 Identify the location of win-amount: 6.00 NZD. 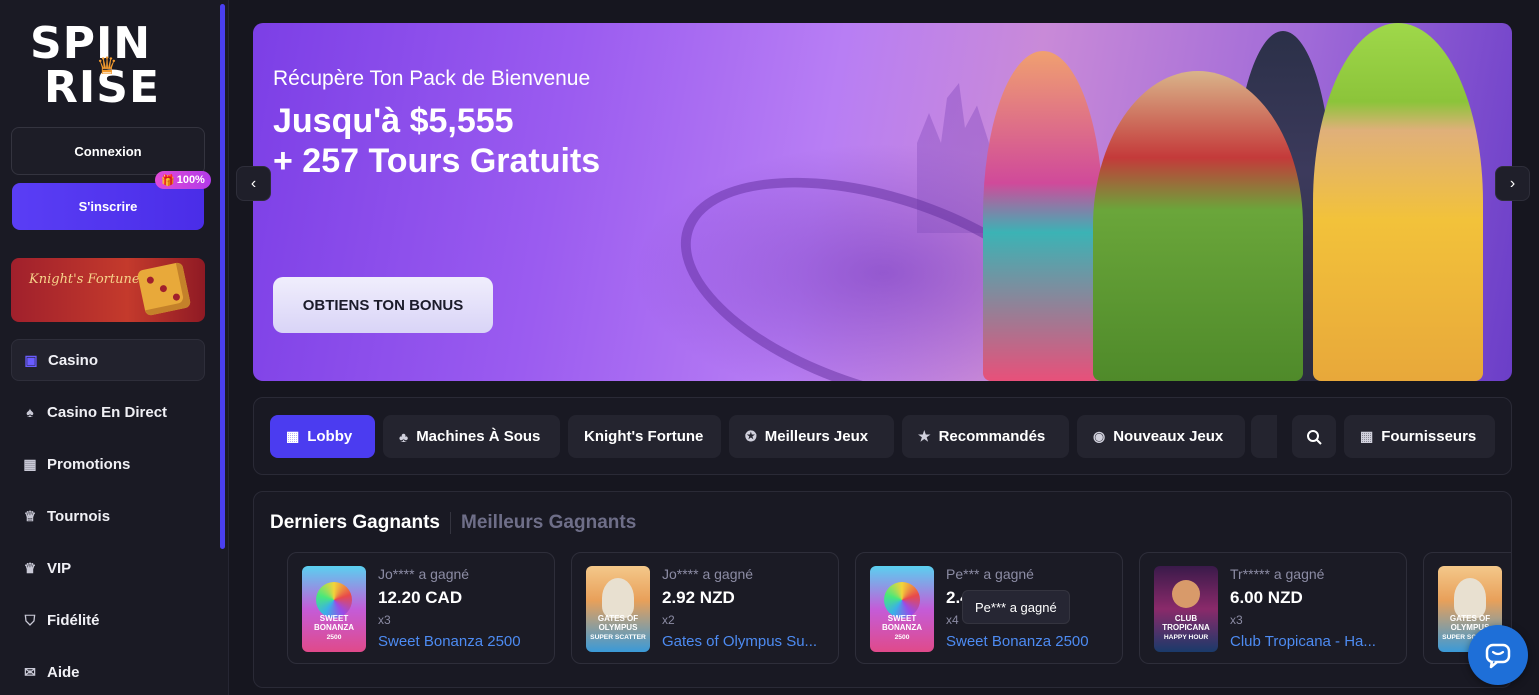
(1266, 597).